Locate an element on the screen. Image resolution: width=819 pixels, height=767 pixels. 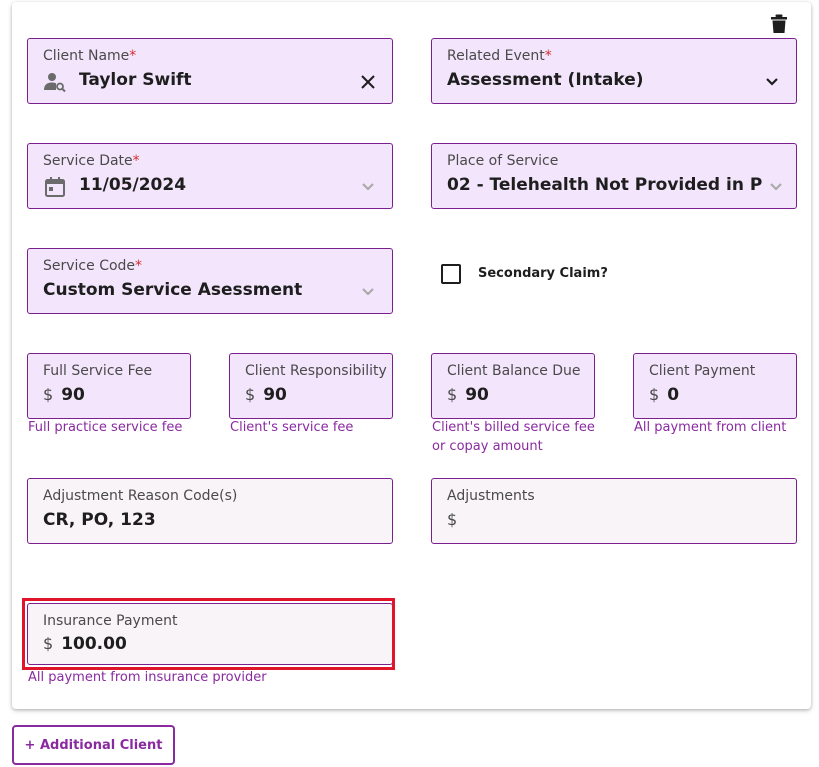
service-date-field: Service Date* 11/05/2024 is located at coordinates (210, 176).